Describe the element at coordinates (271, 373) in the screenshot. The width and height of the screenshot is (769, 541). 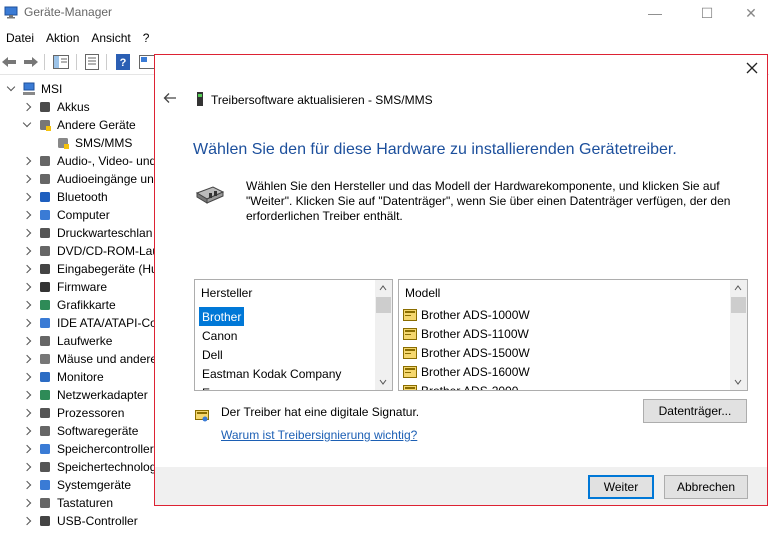
I see `manufacturer-item: Eastman Kodak Company` at that location.